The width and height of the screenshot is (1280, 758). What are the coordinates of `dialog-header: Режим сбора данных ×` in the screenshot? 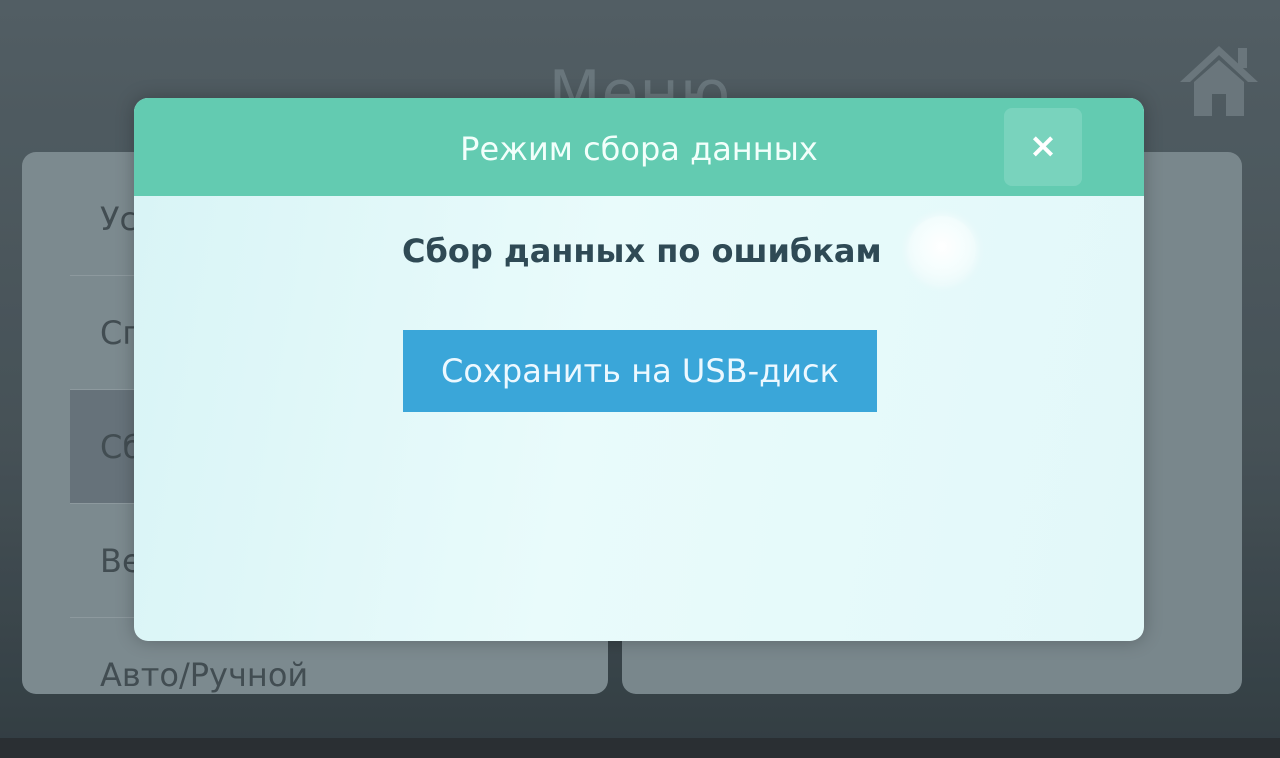 It's located at (639, 147).